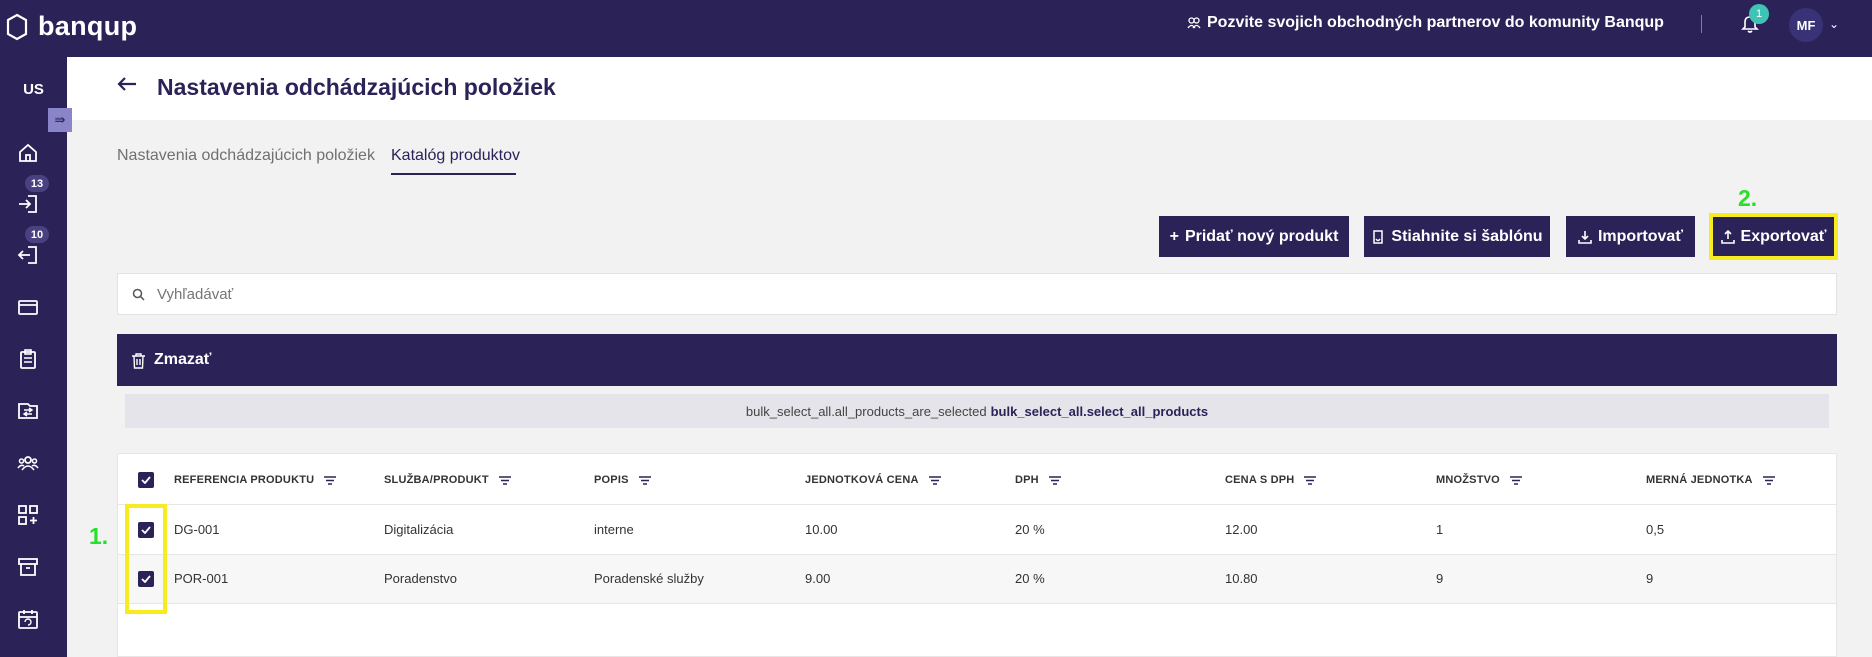 The image size is (1872, 657). I want to click on cell-unit: 9, so click(1650, 578).